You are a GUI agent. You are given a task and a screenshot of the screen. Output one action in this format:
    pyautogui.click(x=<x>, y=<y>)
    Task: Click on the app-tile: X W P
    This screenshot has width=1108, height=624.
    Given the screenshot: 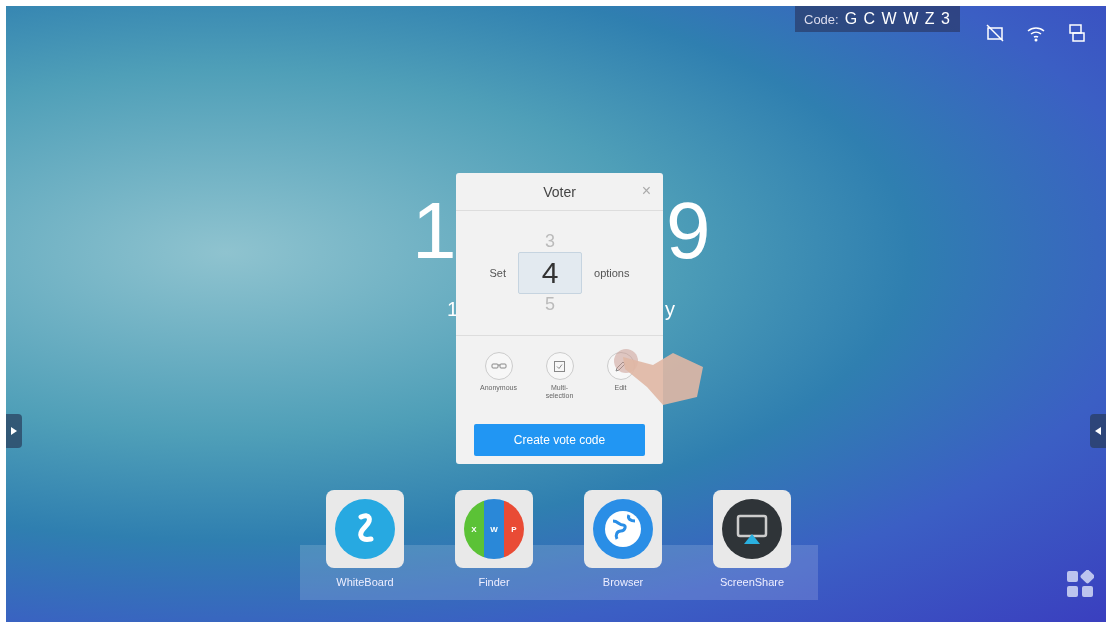 What is the action you would take?
    pyautogui.click(x=494, y=529)
    